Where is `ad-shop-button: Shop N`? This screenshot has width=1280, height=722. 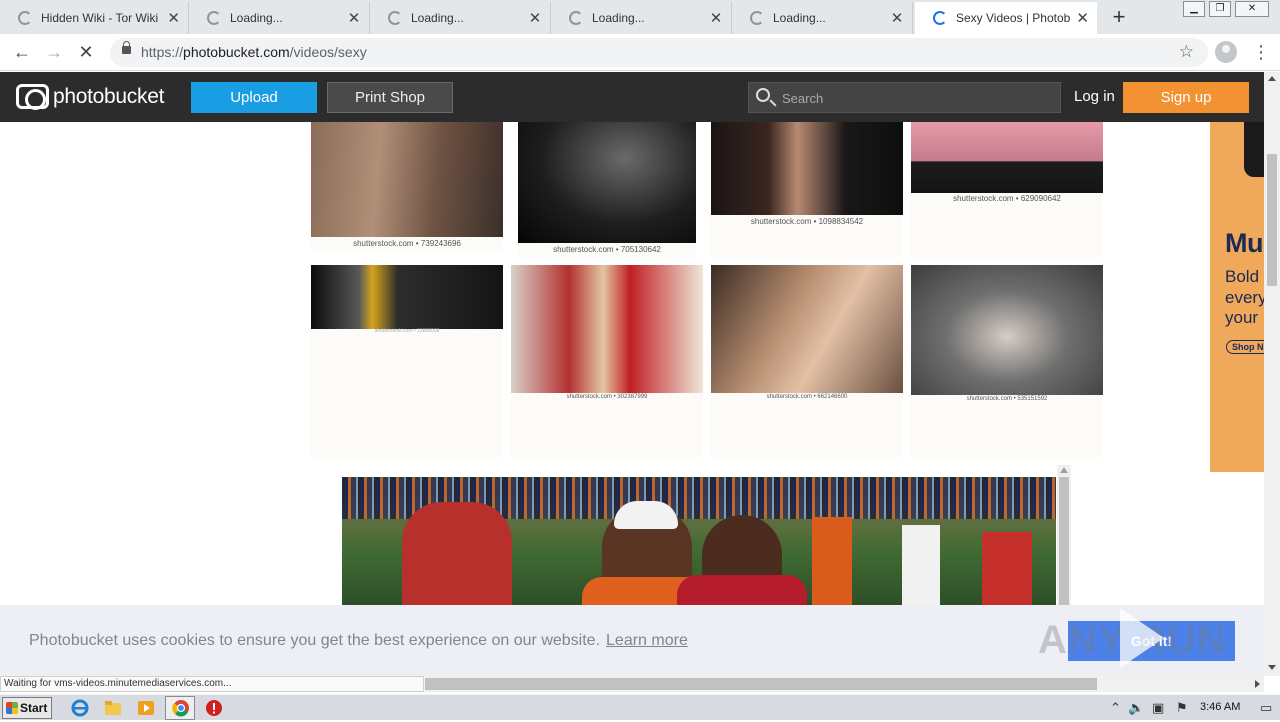
ad-shop-button: Shop N is located at coordinates (1245, 347).